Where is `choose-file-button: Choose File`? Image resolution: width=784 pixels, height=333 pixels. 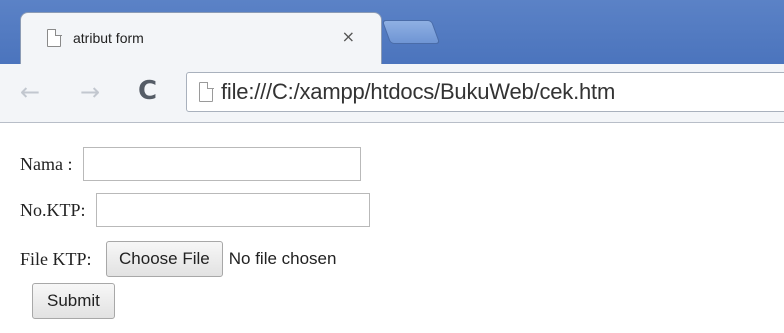
choose-file-button: Choose File is located at coordinates (164, 259).